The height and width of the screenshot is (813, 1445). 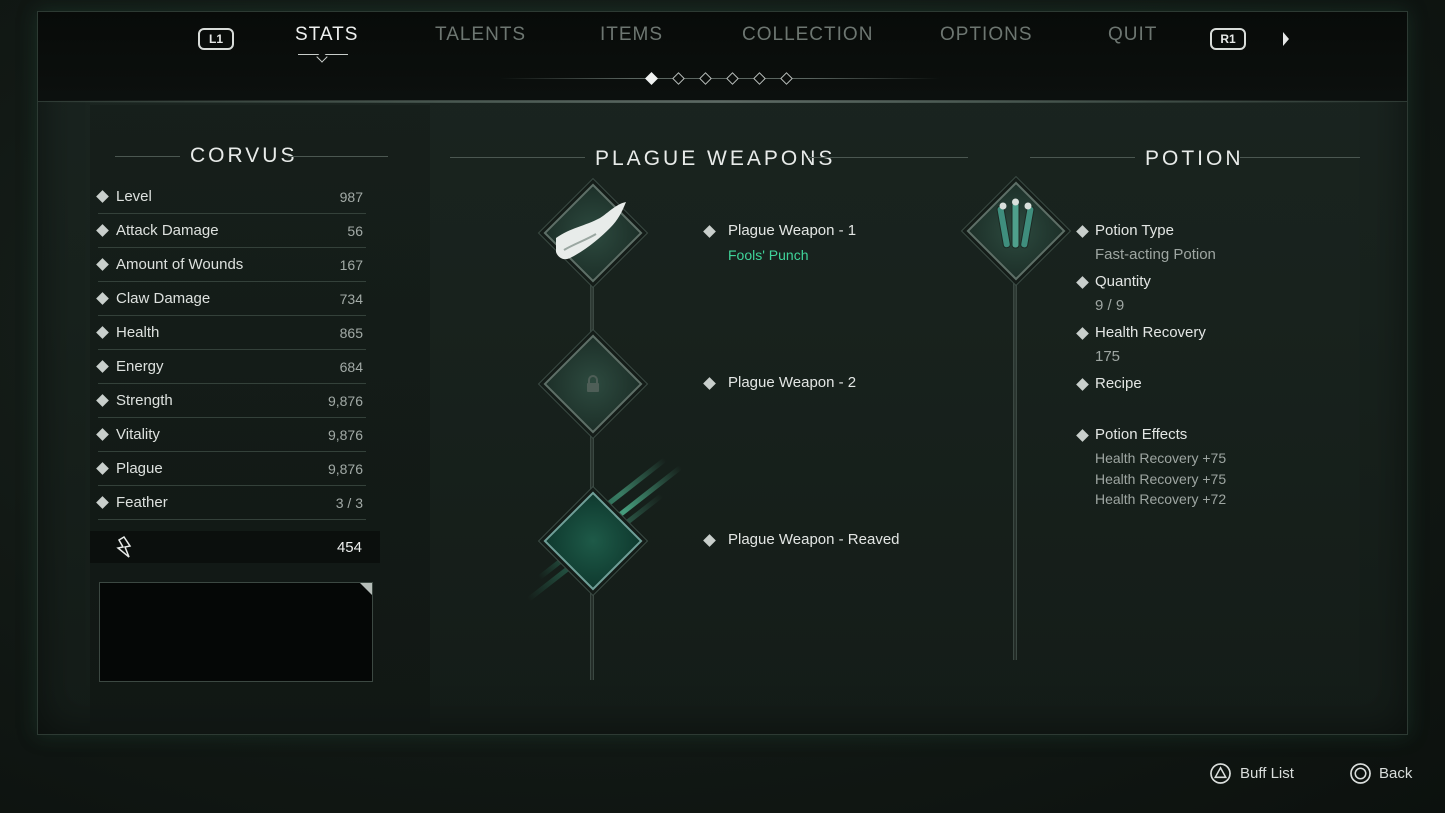 I want to click on health-recovery-label: Health Recovery, so click(x=1150, y=332).